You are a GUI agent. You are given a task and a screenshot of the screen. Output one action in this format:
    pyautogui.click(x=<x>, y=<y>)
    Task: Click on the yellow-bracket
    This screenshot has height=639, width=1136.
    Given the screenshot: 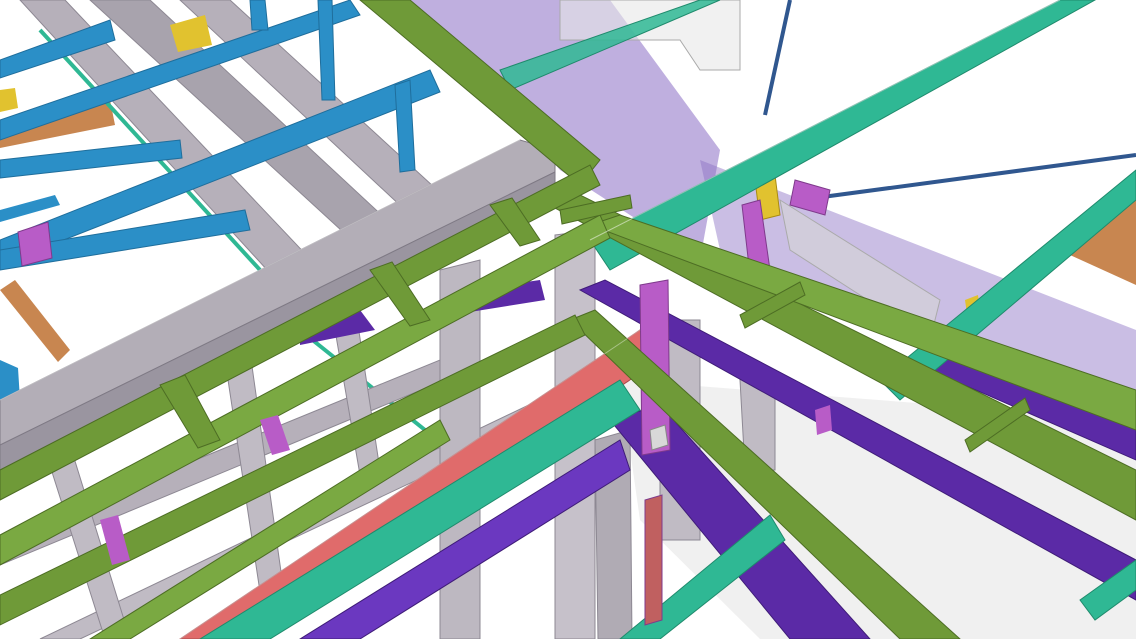 What is the action you would take?
    pyautogui.click(x=9, y=100)
    